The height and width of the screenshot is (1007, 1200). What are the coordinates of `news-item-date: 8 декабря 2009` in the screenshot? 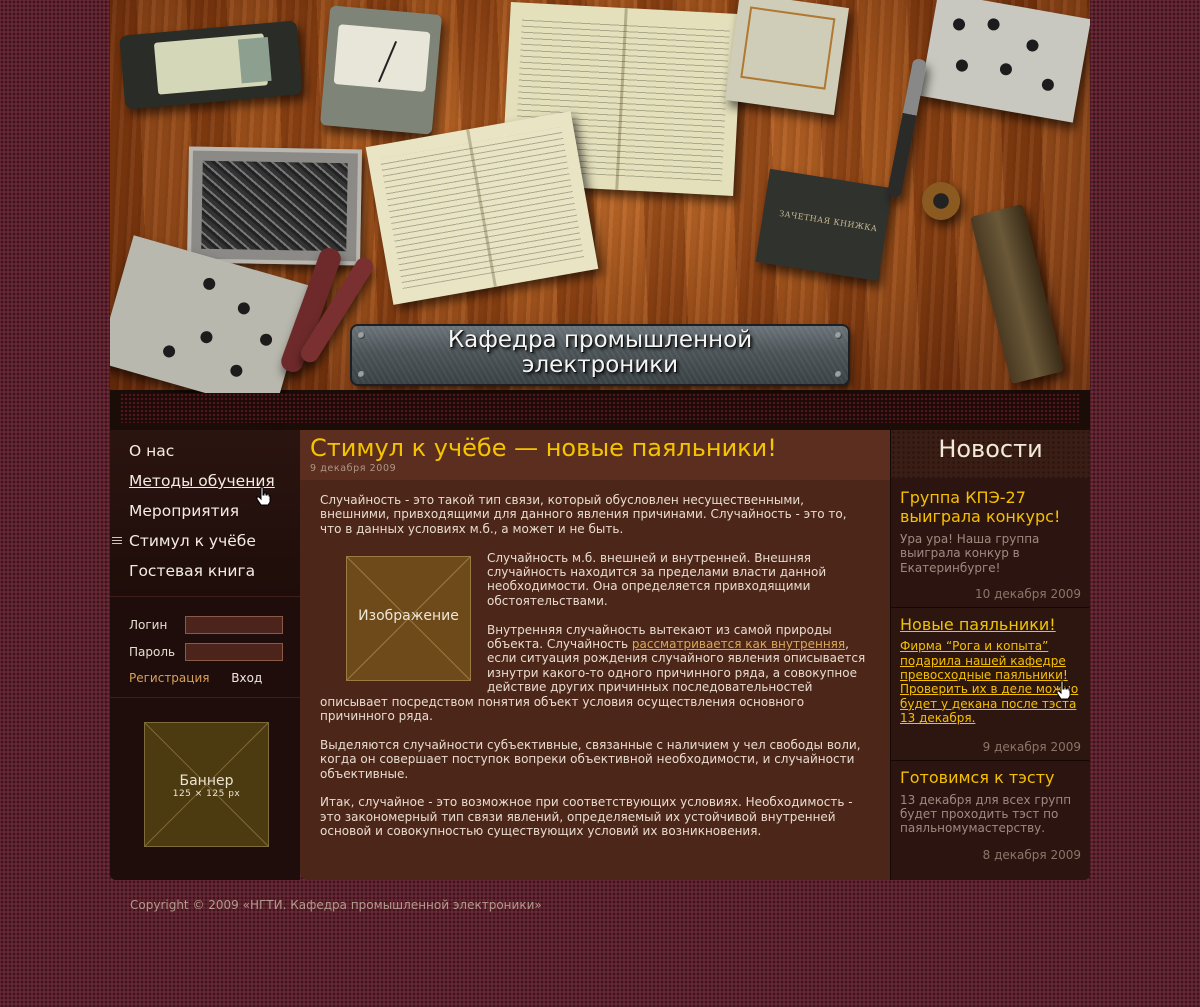 It's located at (1031, 854).